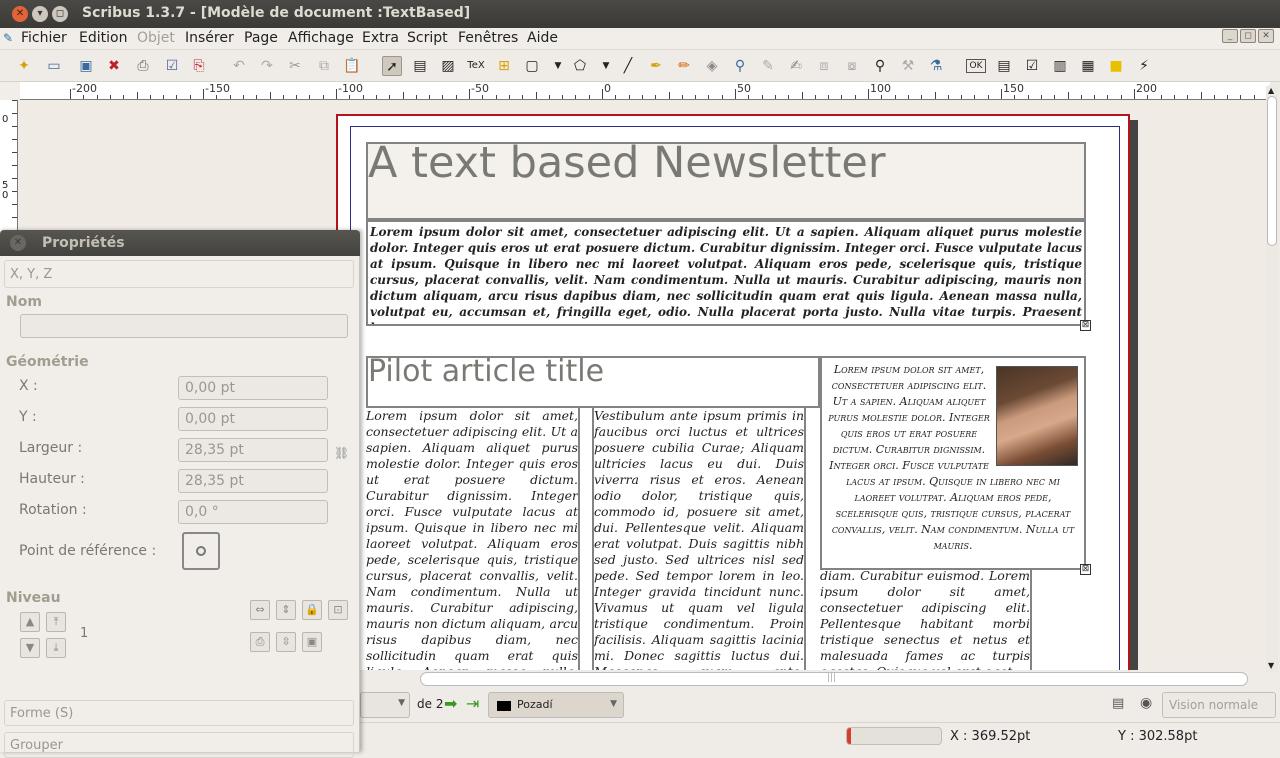 The image size is (1280, 758). I want to click on close-window-button: ✕, so click(20, 14).